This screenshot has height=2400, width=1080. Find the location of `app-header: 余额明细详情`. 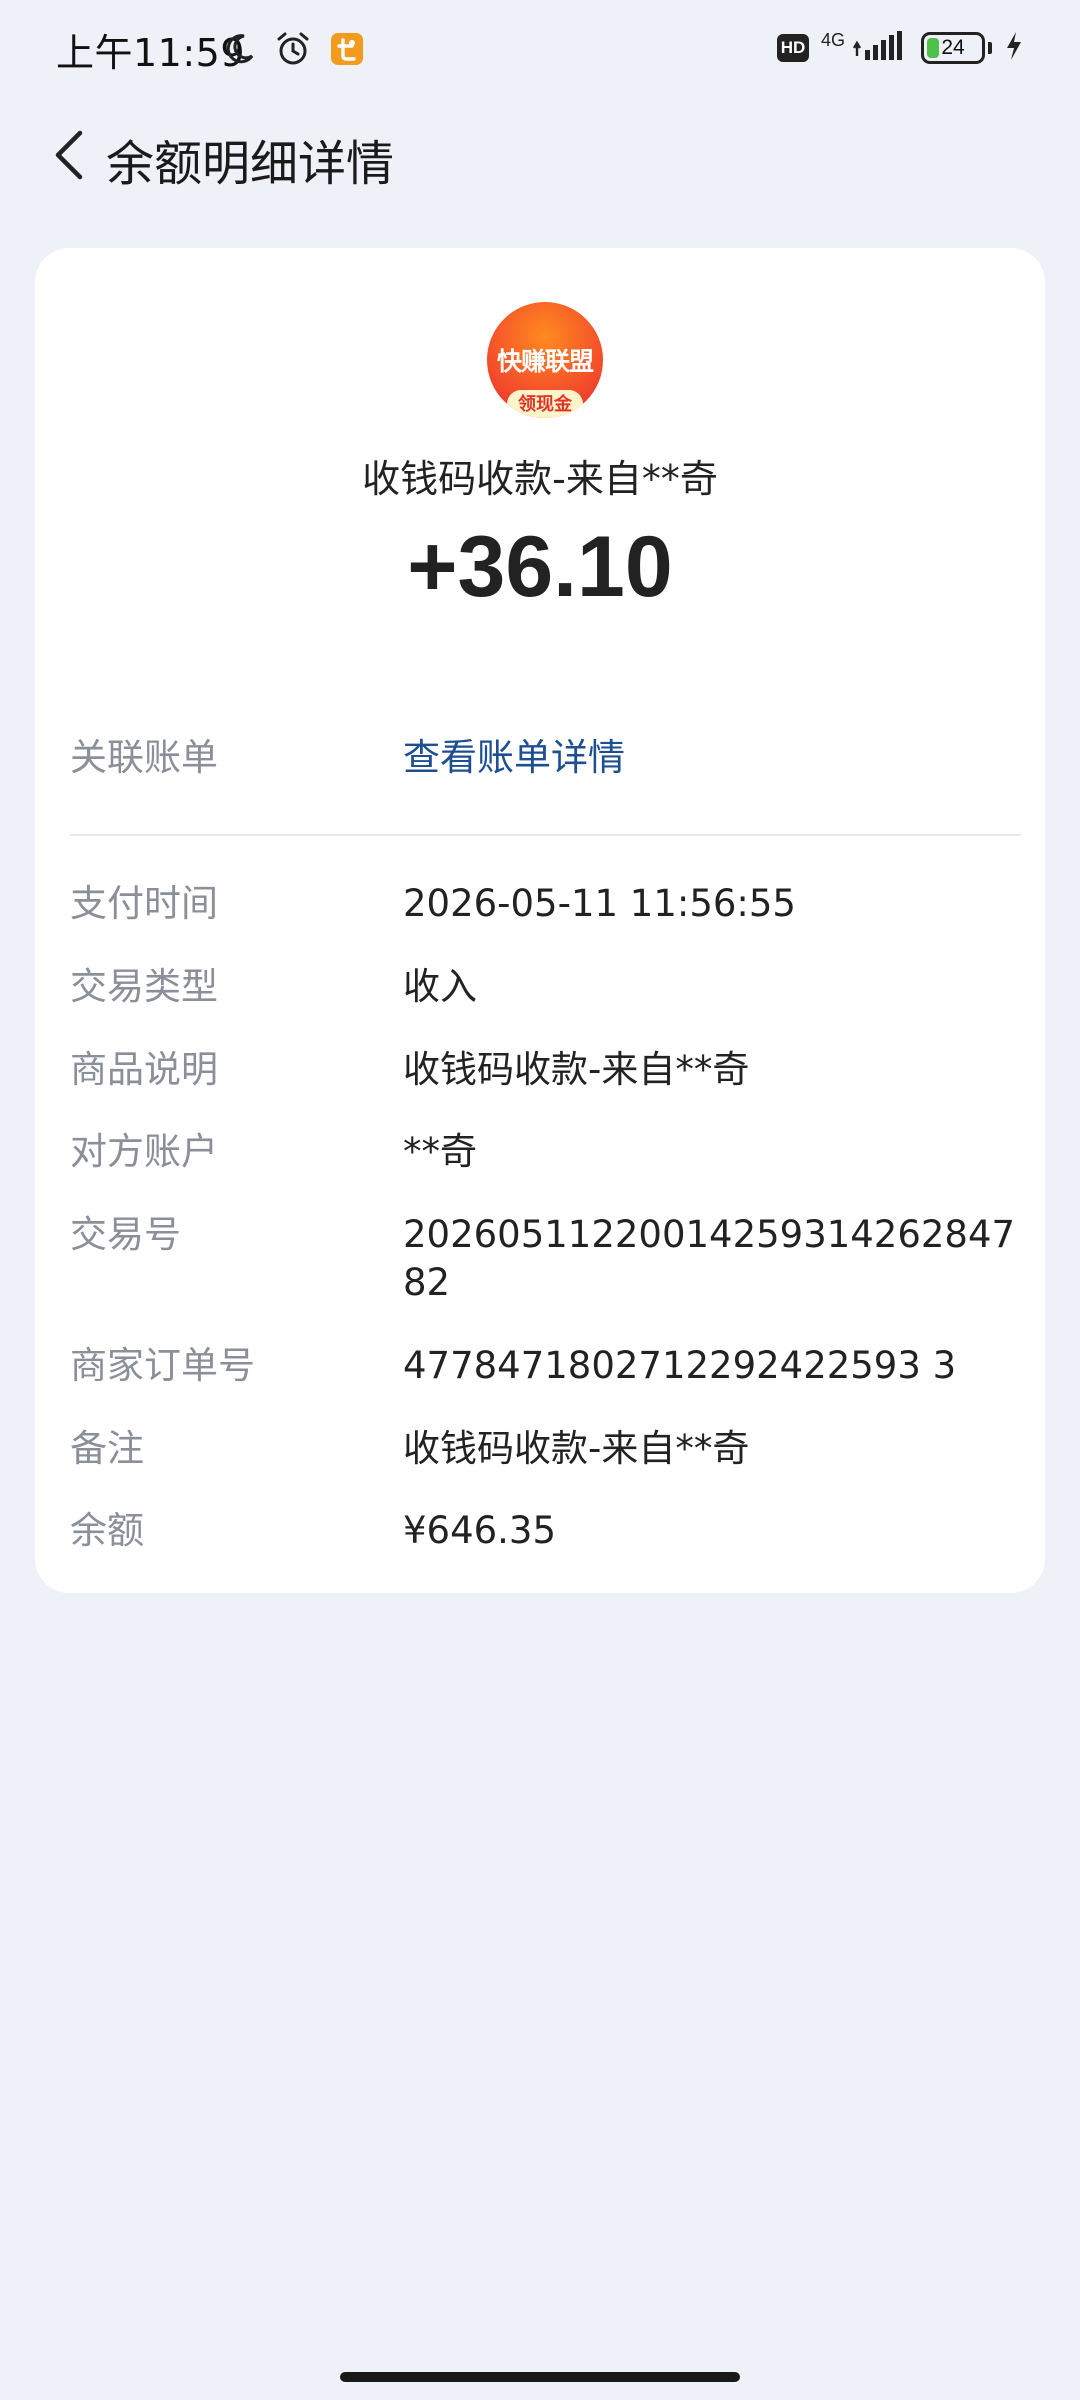

app-header: 余额明细详情 is located at coordinates (540, 155).